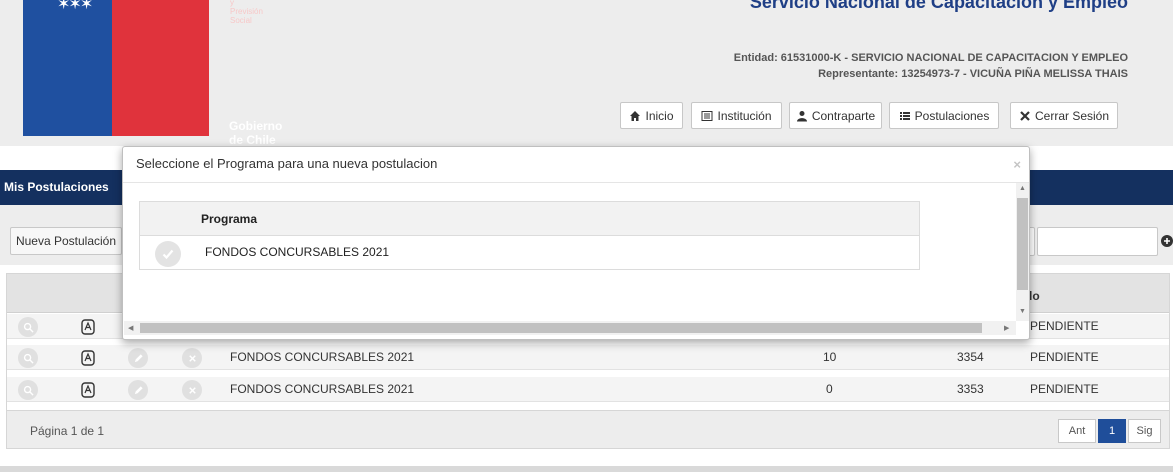 The image size is (1173, 472). What do you see at coordinates (1017, 164) in the screenshot?
I see `modal-close-button: ×` at bounding box center [1017, 164].